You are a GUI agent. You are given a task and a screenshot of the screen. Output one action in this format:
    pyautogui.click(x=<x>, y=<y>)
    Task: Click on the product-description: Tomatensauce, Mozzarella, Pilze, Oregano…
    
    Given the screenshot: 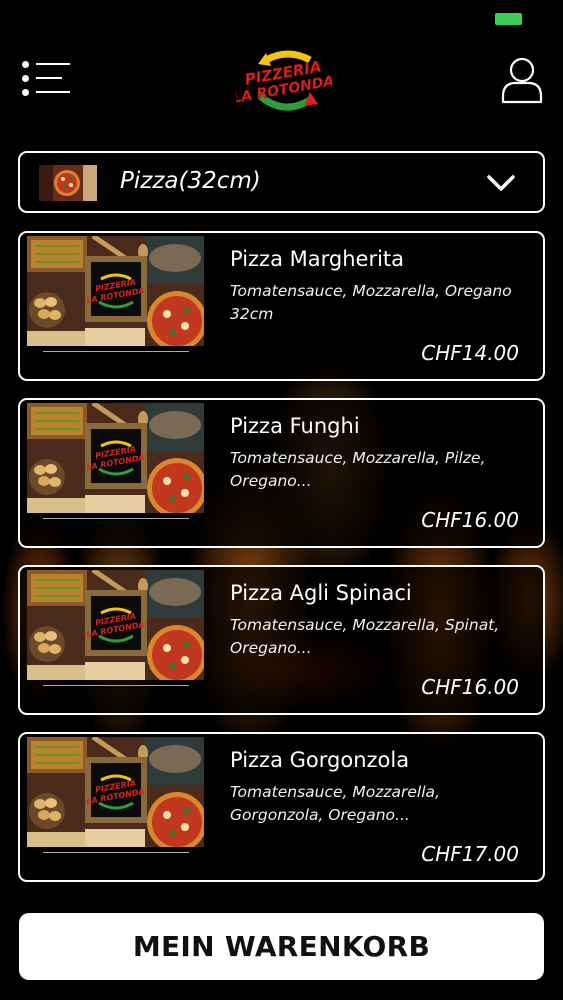 What is the action you would take?
    pyautogui.click(x=358, y=469)
    